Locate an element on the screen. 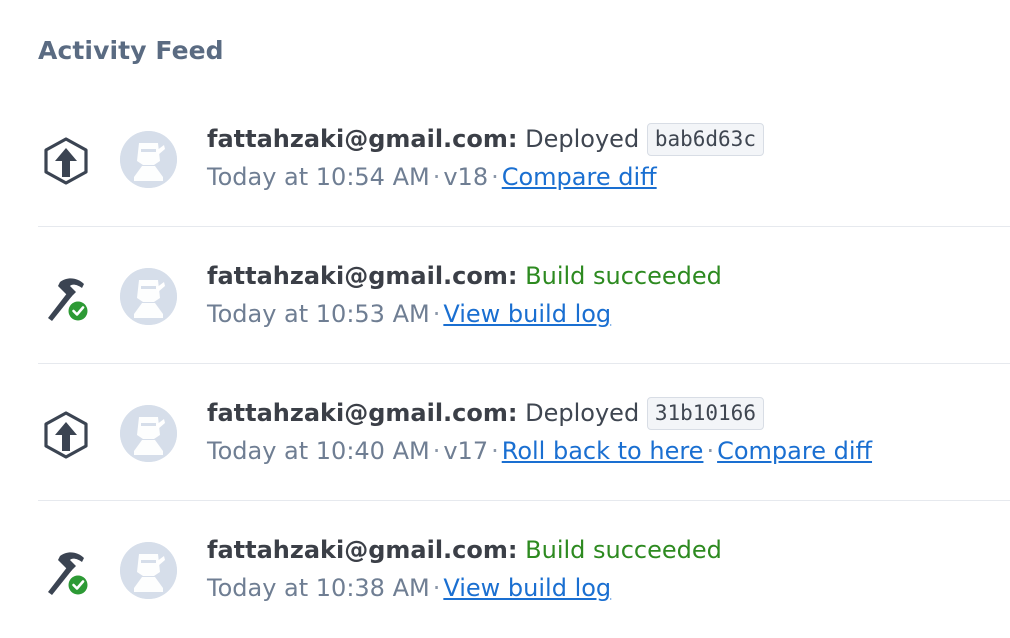 Image resolution: width=1010 pixels, height=638 pixels. timestamp: Today at 10:54 AM is located at coordinates (318, 177).